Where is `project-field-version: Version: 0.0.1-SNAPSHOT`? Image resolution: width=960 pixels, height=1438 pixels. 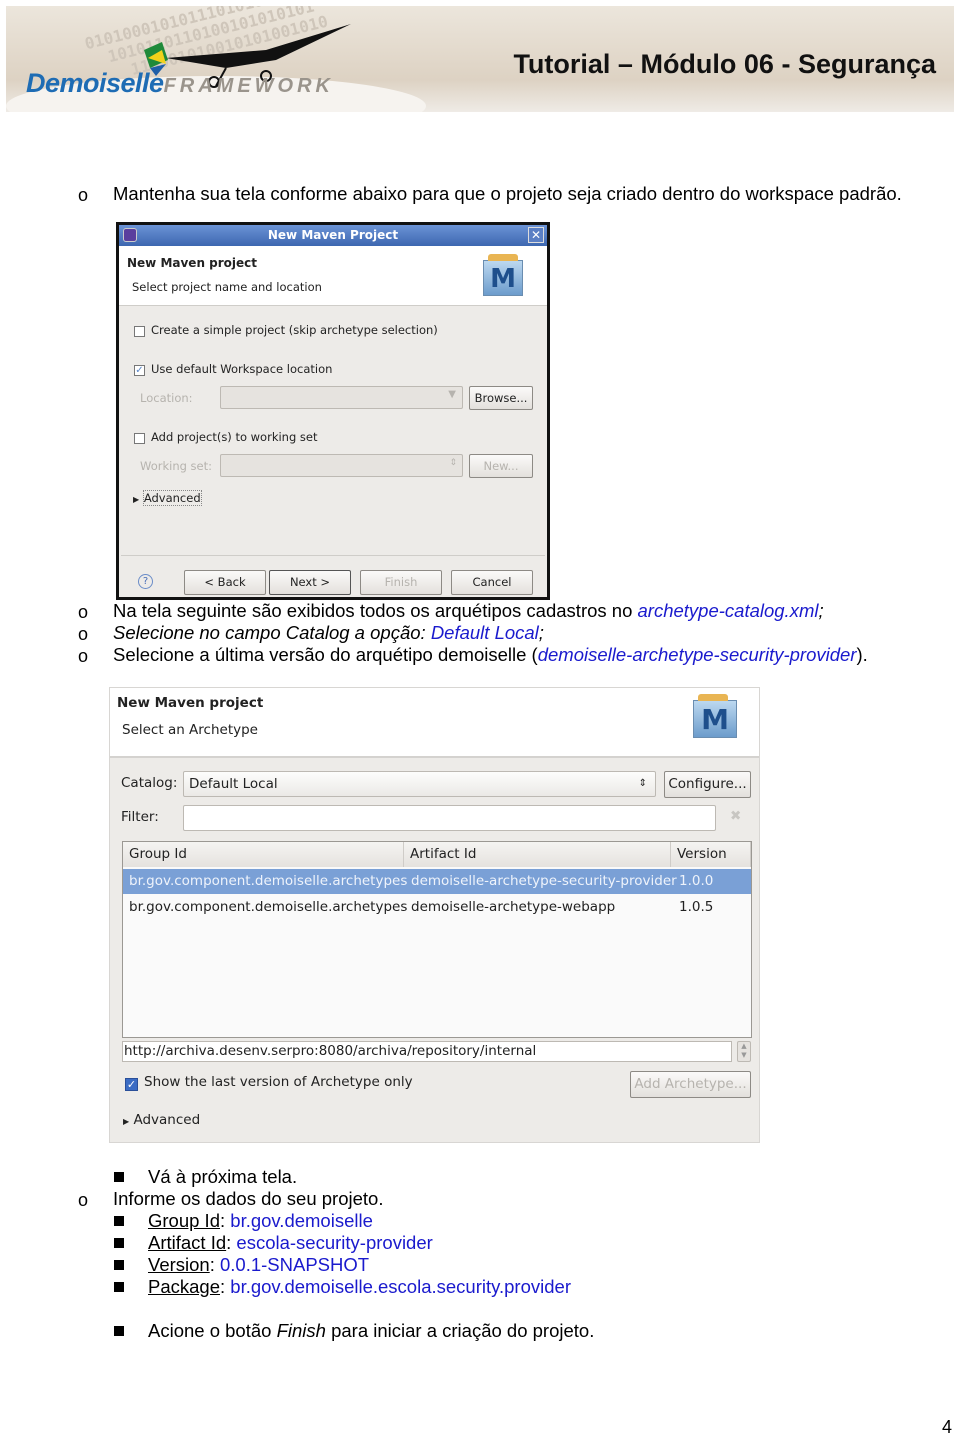 project-field-version: Version: 0.0.1-SNAPSHOT is located at coordinates (259, 1264).